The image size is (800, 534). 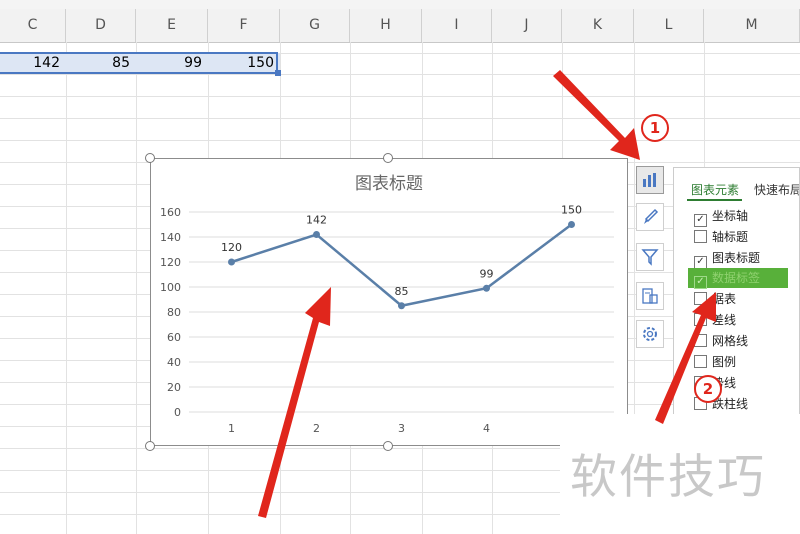 I want to click on x-tick-label: 3, so click(x=401, y=428).